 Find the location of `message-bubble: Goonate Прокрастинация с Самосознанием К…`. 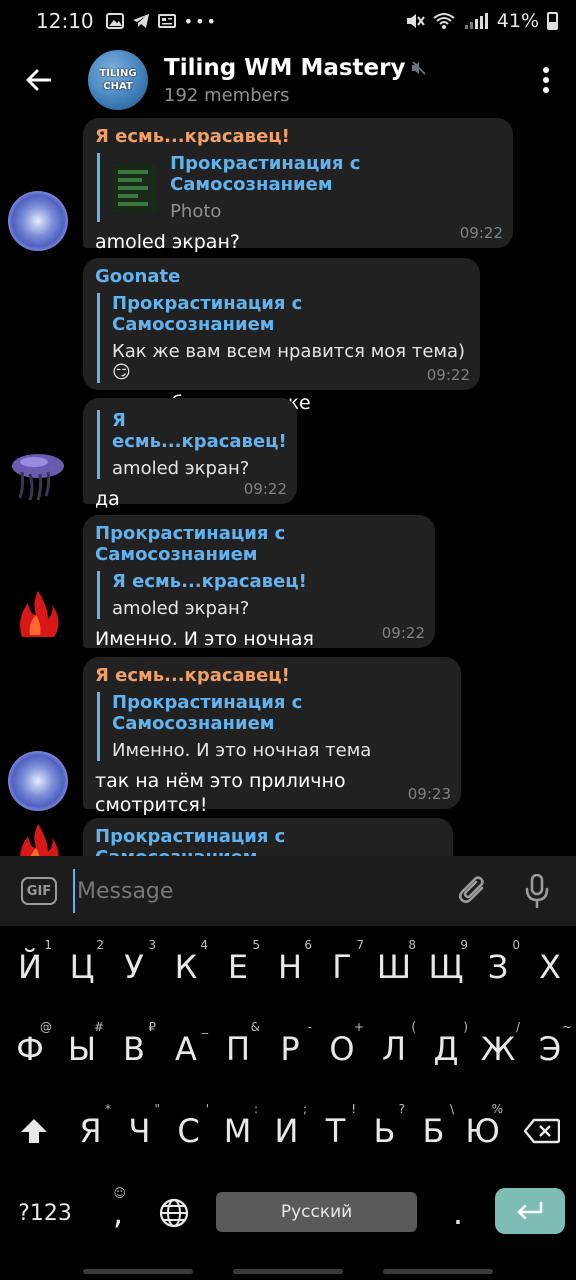

message-bubble: Goonate Прокрастинация с Самосознанием К… is located at coordinates (281, 336).